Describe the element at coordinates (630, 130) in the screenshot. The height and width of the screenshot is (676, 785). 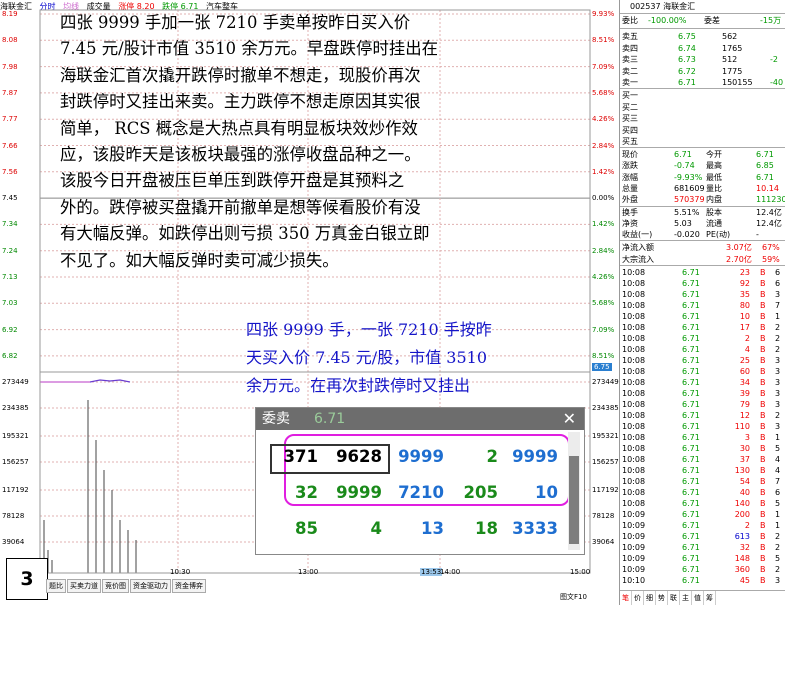
I see `bid-label: 买四` at that location.